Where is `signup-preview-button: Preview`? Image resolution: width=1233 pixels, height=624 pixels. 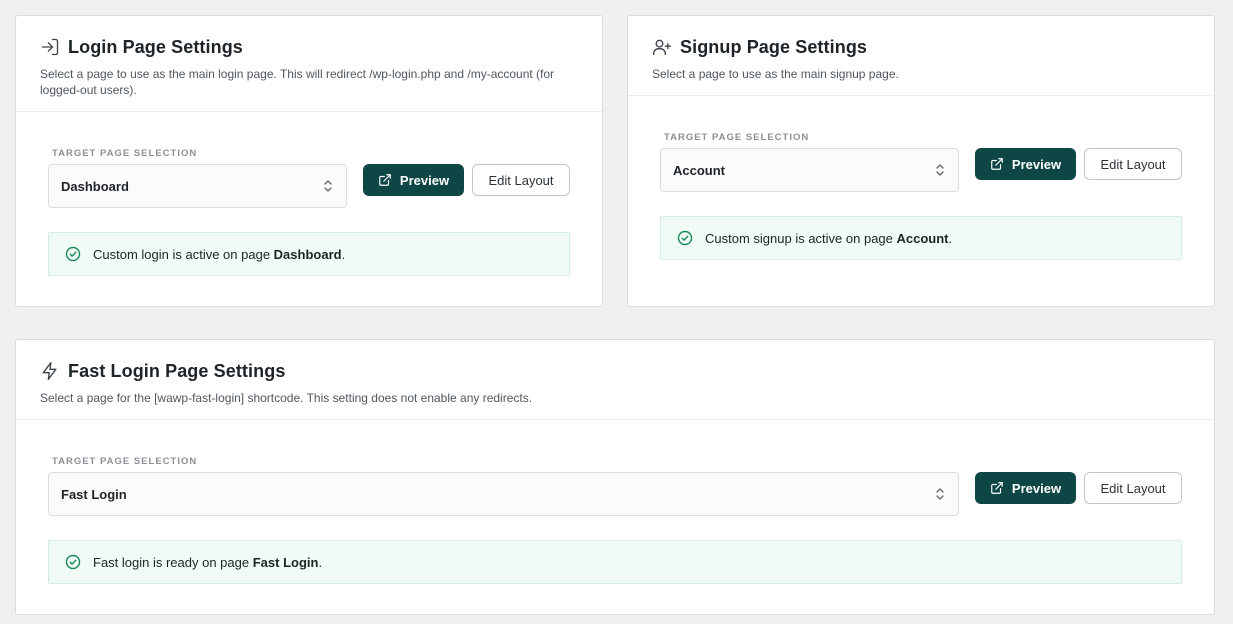
signup-preview-button: Preview is located at coordinates (1025, 164).